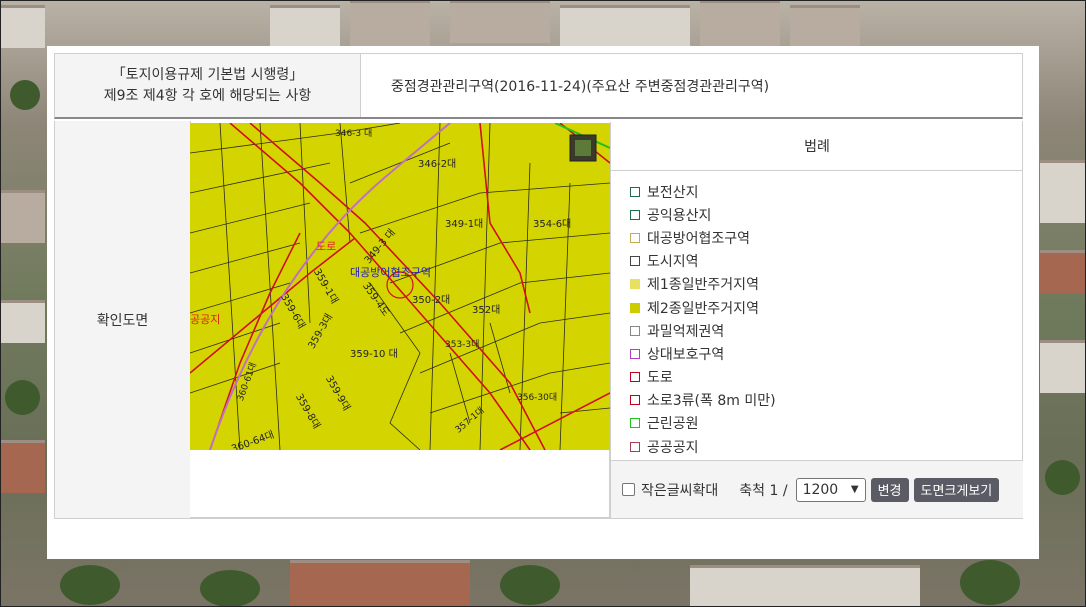  I want to click on parcel-label: 359-10 대, so click(374, 354).